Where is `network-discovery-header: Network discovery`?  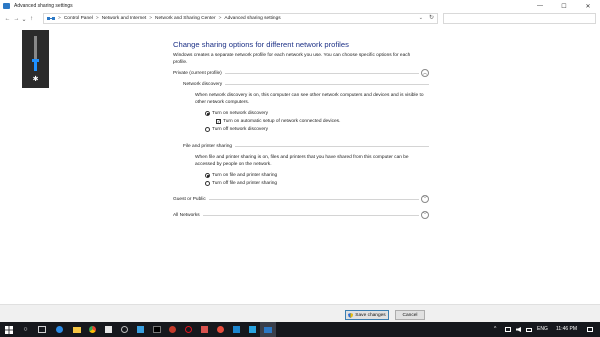 network-discovery-header: Network discovery is located at coordinates (306, 84).